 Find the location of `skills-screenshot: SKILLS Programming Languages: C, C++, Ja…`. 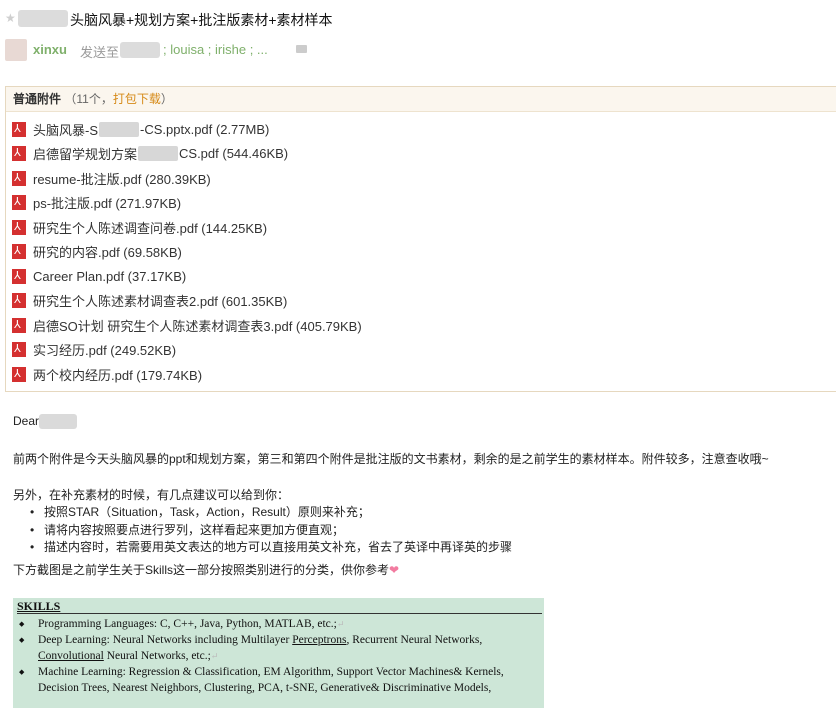

skills-screenshot: SKILLS Programming Languages: C, C++, Ja… is located at coordinates (278, 653).